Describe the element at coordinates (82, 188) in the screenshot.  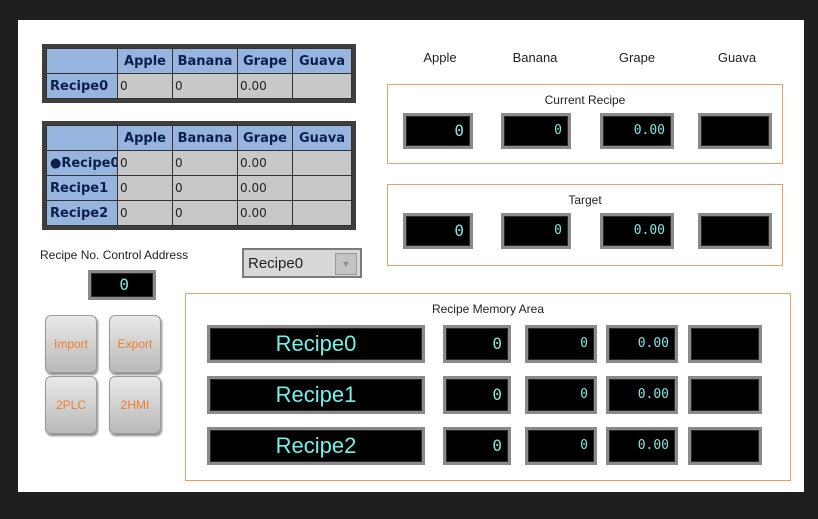
I see `row-header: Recipe1` at that location.